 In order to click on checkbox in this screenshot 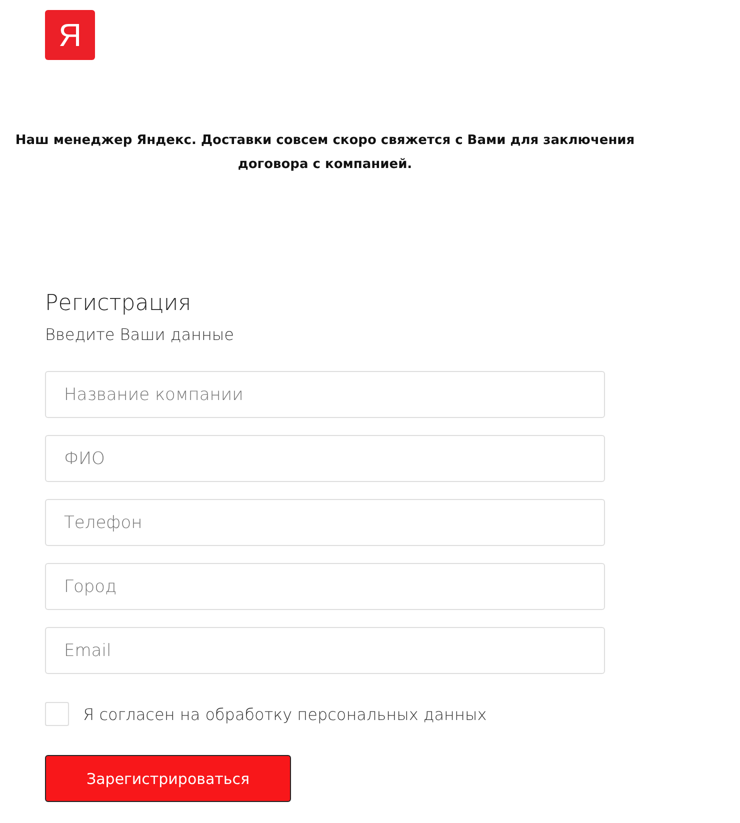, I will do `click(57, 714)`.